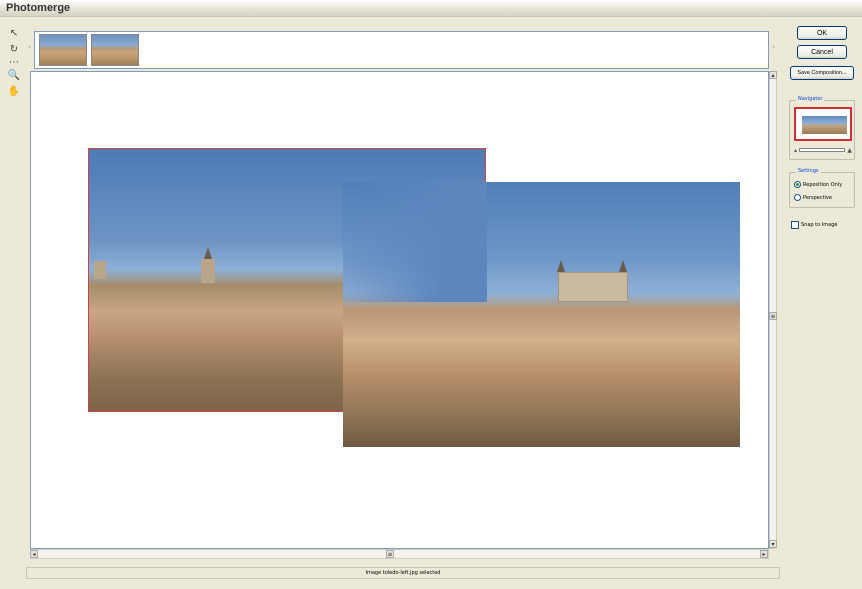 This screenshot has width=862, height=589. I want to click on select-image-tool-icon: ↖, so click(14, 33).